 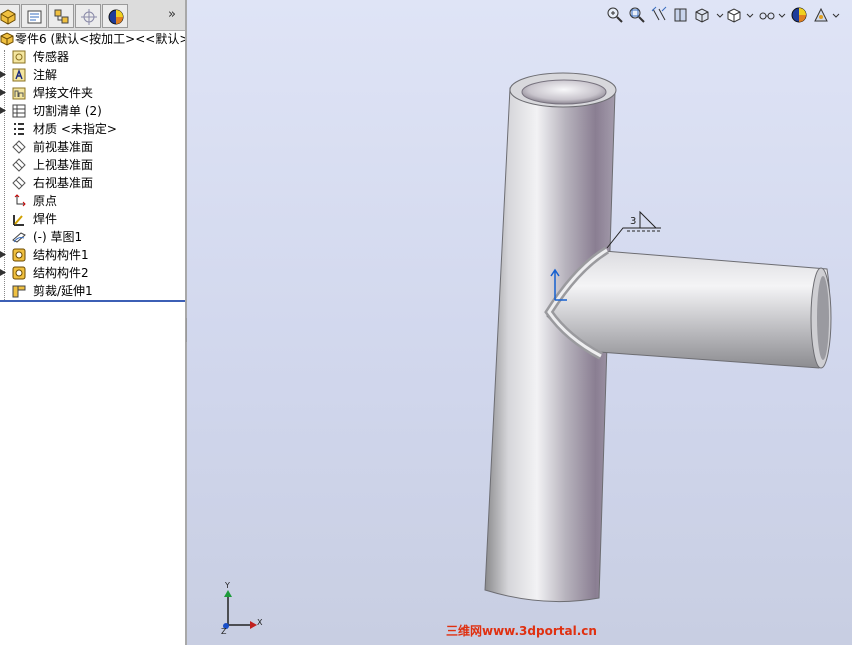 I want to click on tree-item-label: 原点, so click(x=45, y=201).